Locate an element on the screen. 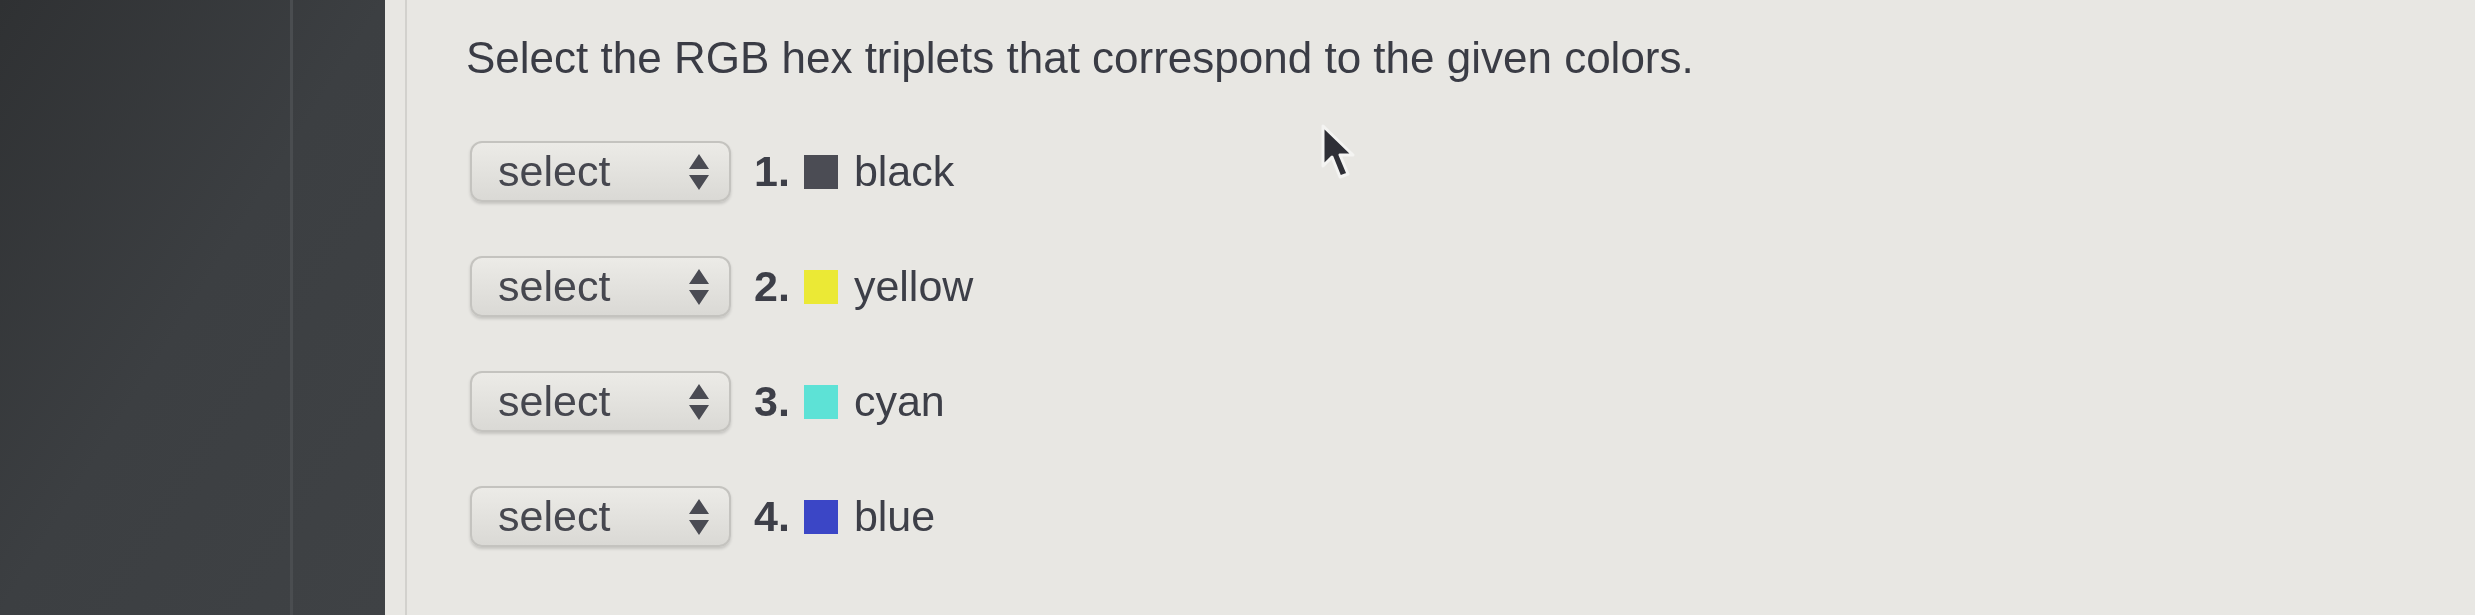 Image resolution: width=2475 pixels, height=615 pixels. item-number: 3. is located at coordinates (772, 401).